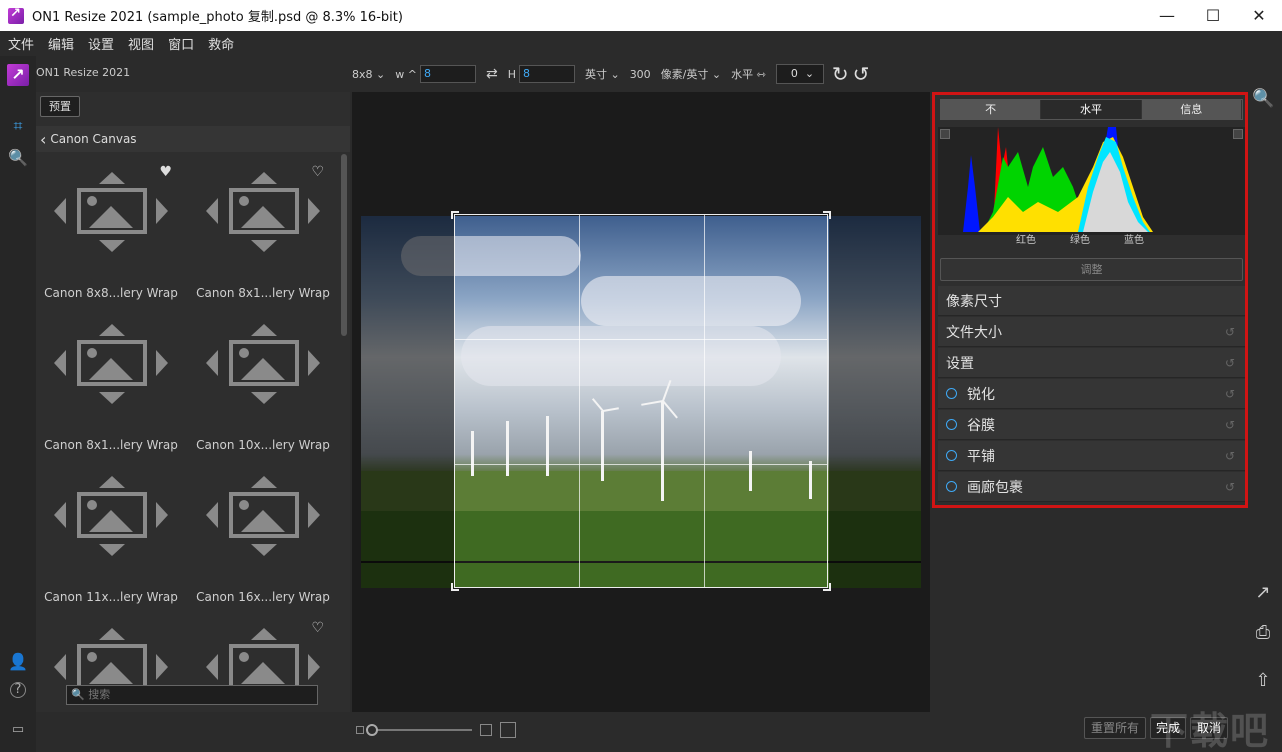 This screenshot has width=1282, height=752. I want to click on preset-item: Canon 16x...lery Wrap, so click(263, 533).